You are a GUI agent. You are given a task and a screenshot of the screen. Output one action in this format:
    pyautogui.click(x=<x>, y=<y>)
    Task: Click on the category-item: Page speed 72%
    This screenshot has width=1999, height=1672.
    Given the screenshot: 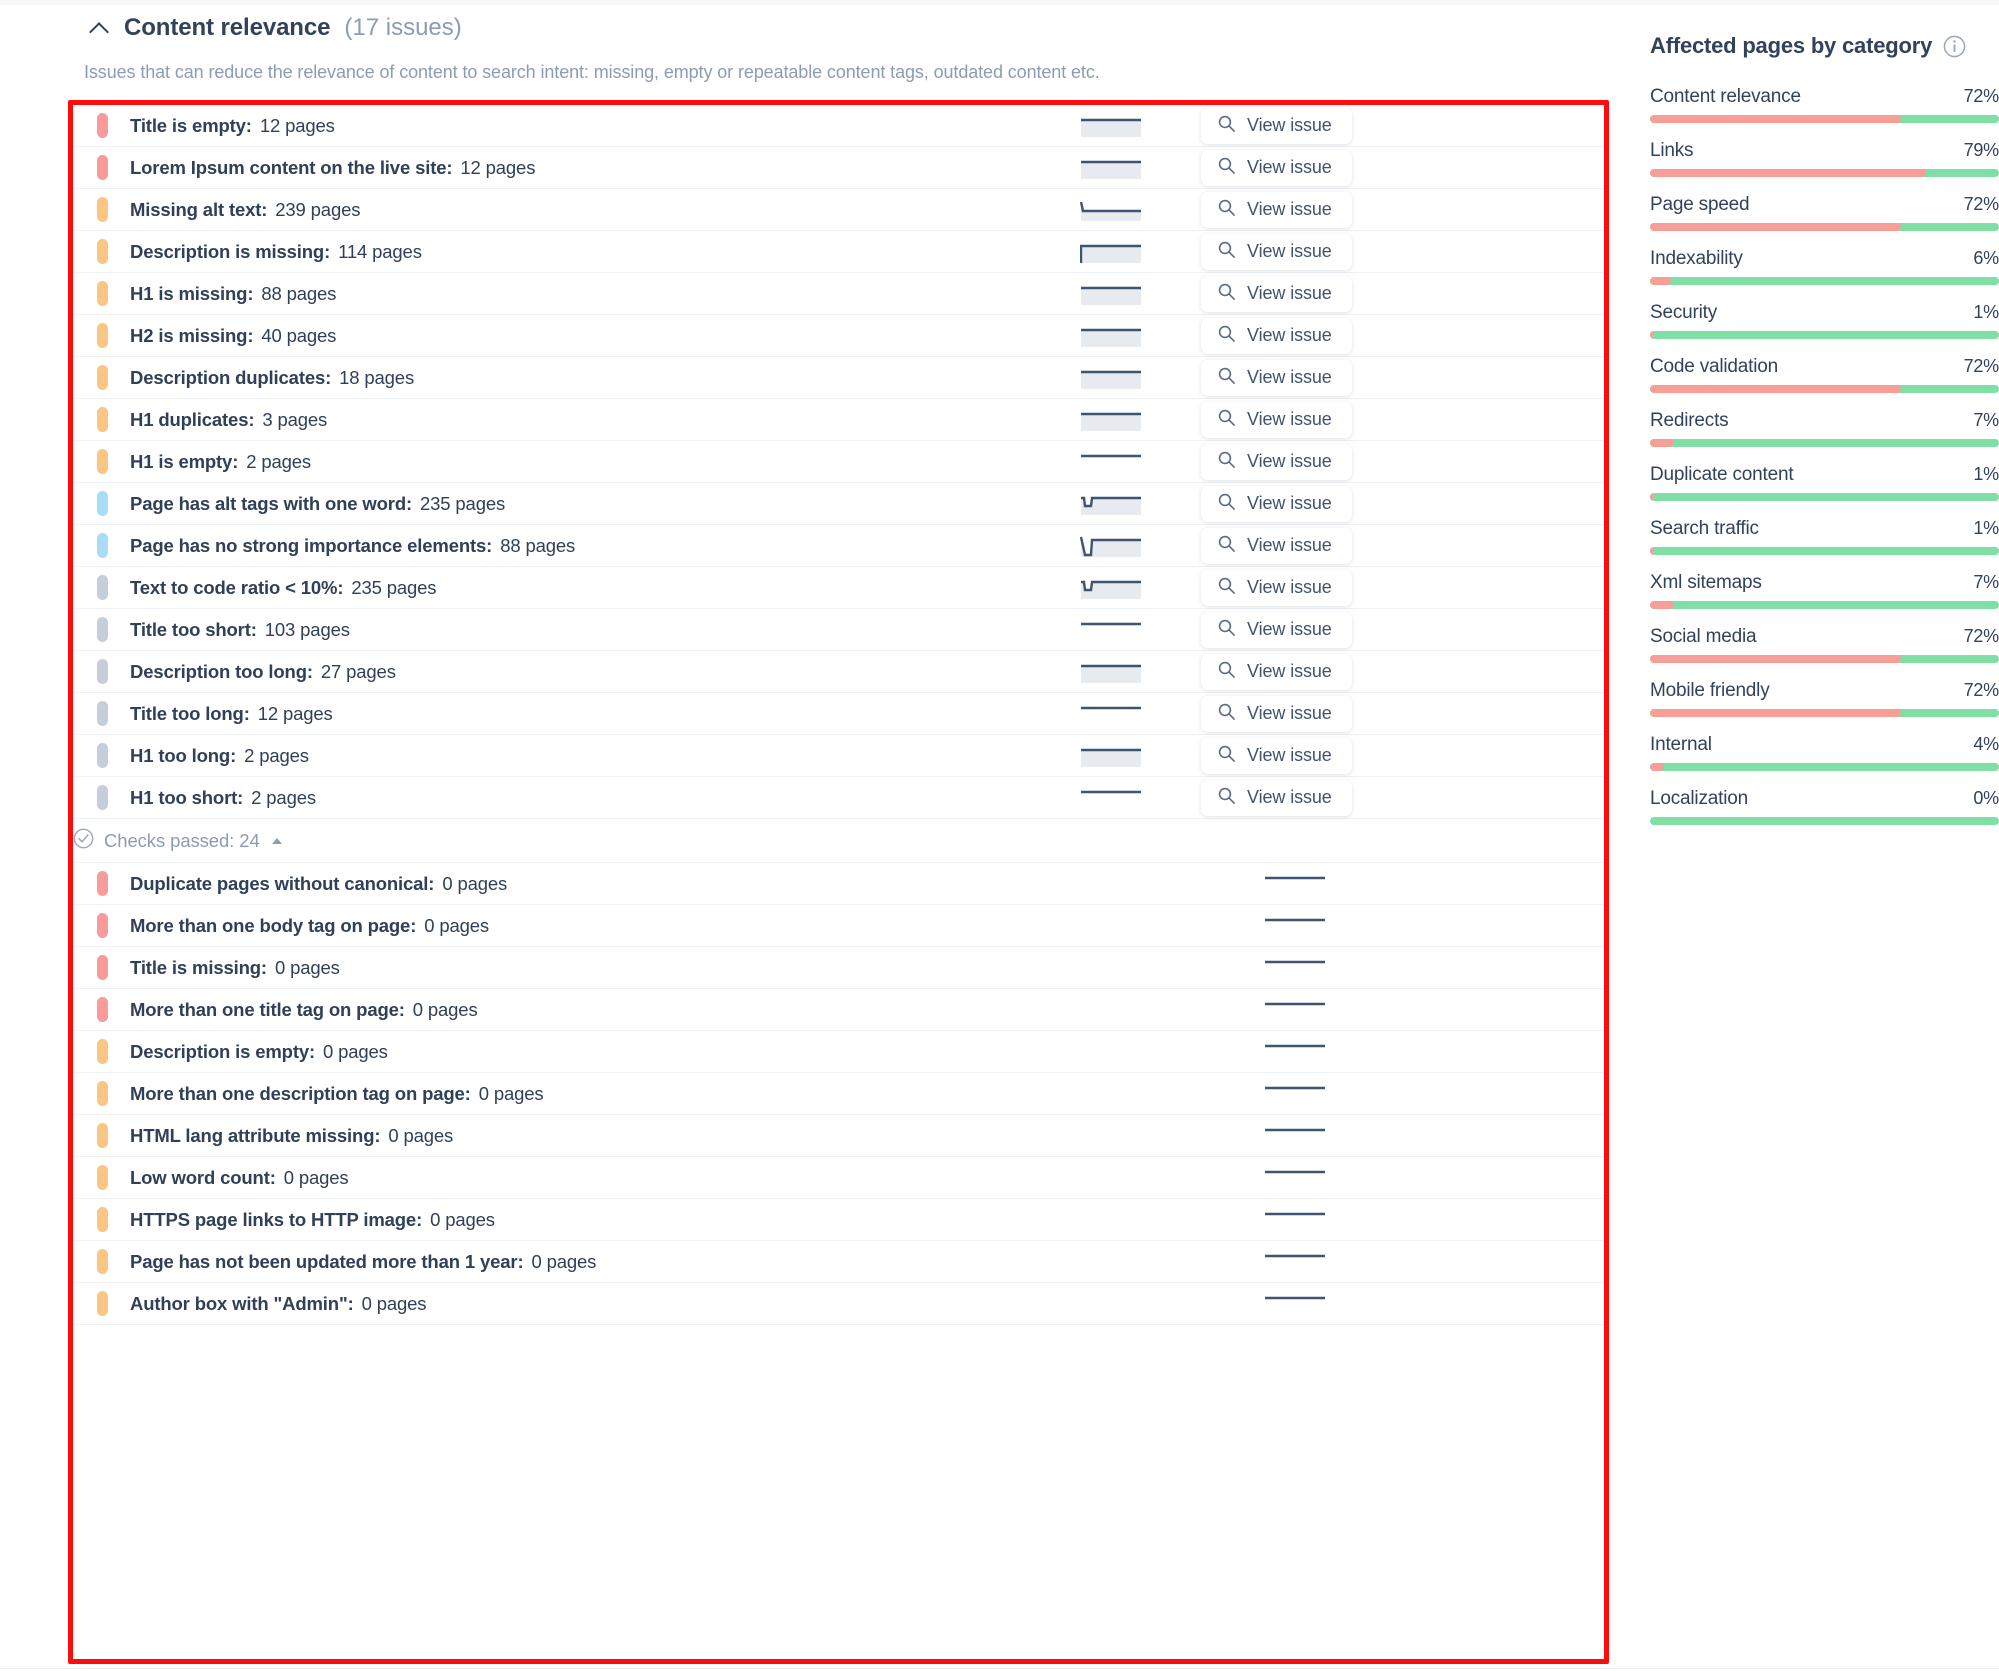 What is the action you would take?
    pyautogui.click(x=1824, y=212)
    